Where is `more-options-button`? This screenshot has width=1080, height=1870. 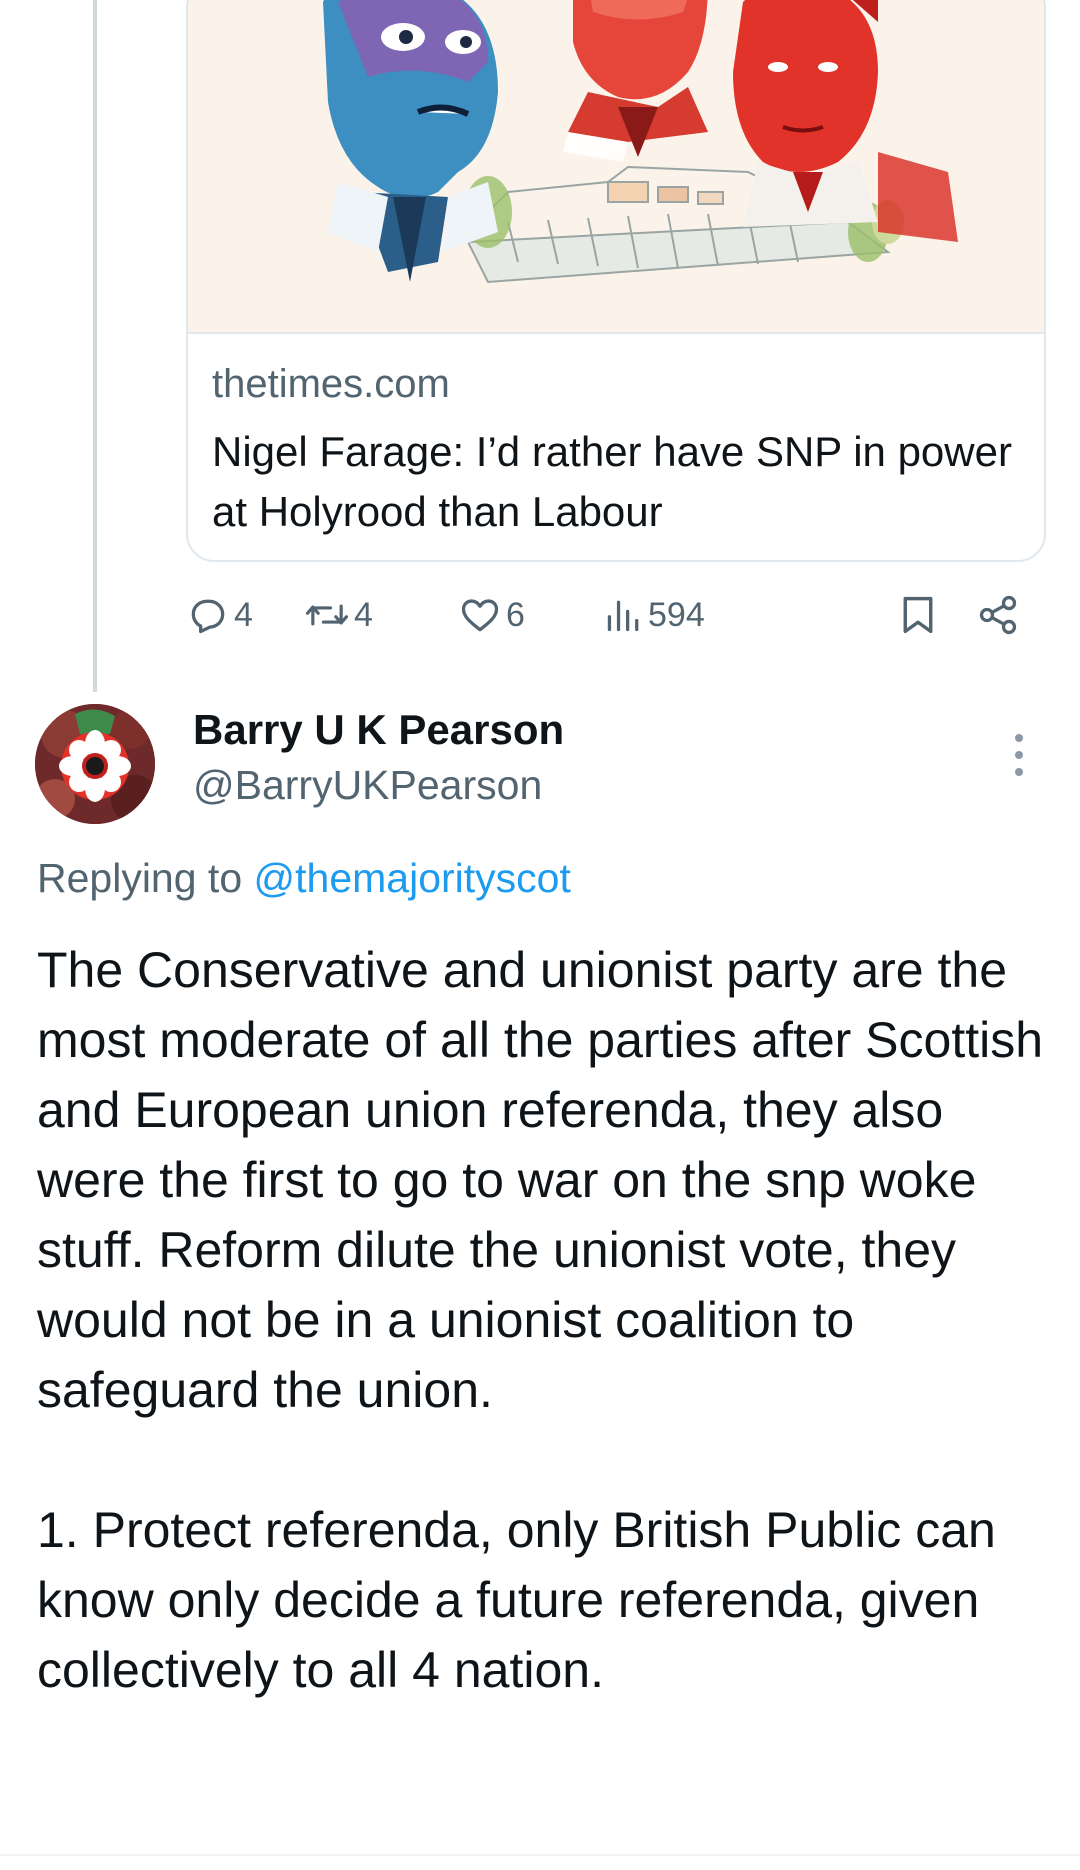
more-options-button is located at coordinates (1019, 755).